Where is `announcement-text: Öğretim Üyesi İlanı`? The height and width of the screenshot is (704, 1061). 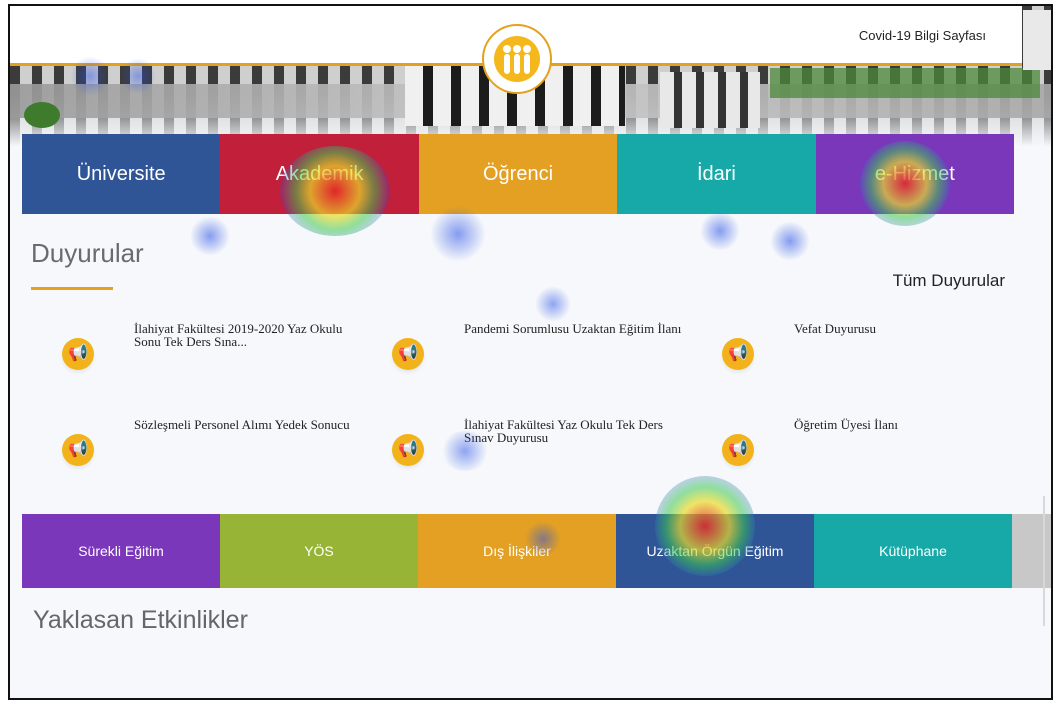 announcement-text: Öğretim Üyesi İlanı is located at coordinates (846, 424).